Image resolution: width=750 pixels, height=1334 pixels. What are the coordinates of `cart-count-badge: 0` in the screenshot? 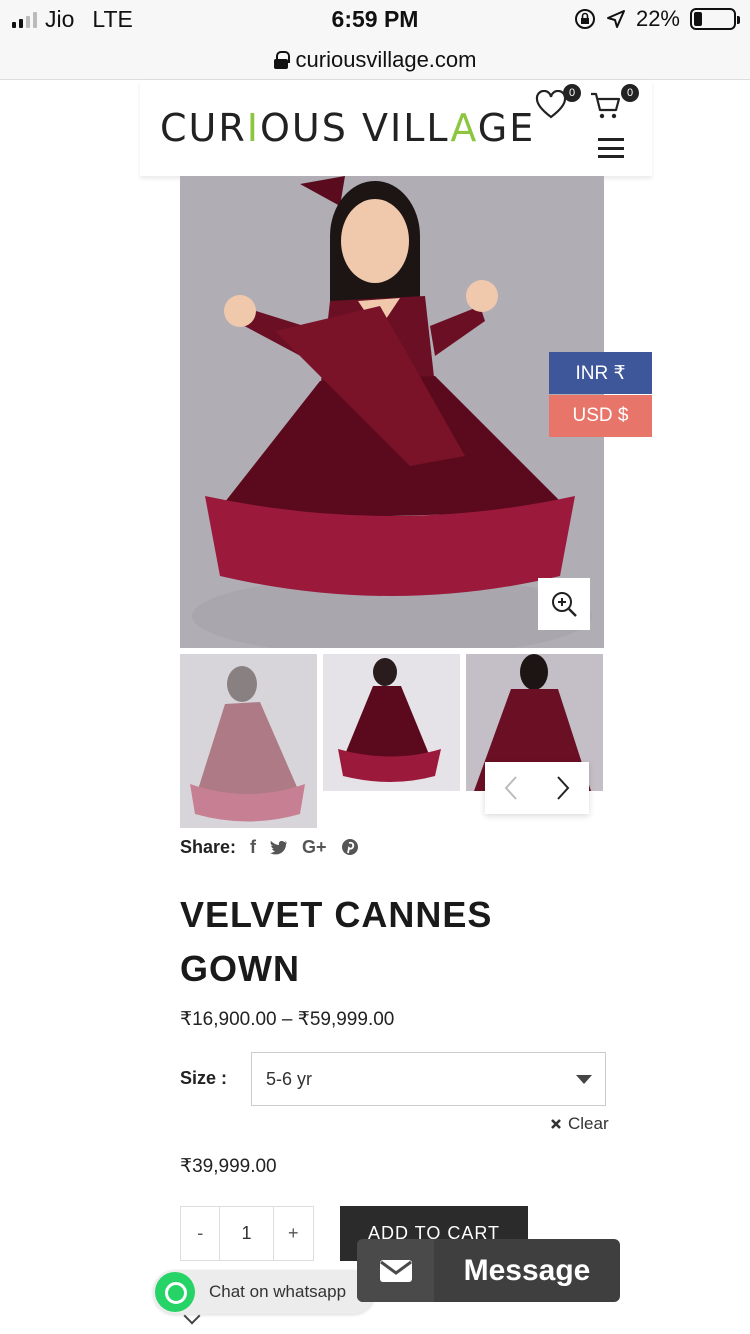 It's located at (630, 93).